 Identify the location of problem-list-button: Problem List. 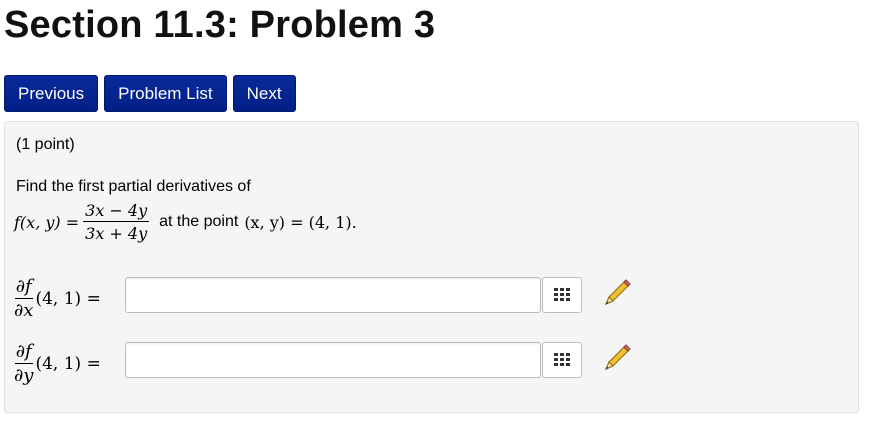
(165, 93).